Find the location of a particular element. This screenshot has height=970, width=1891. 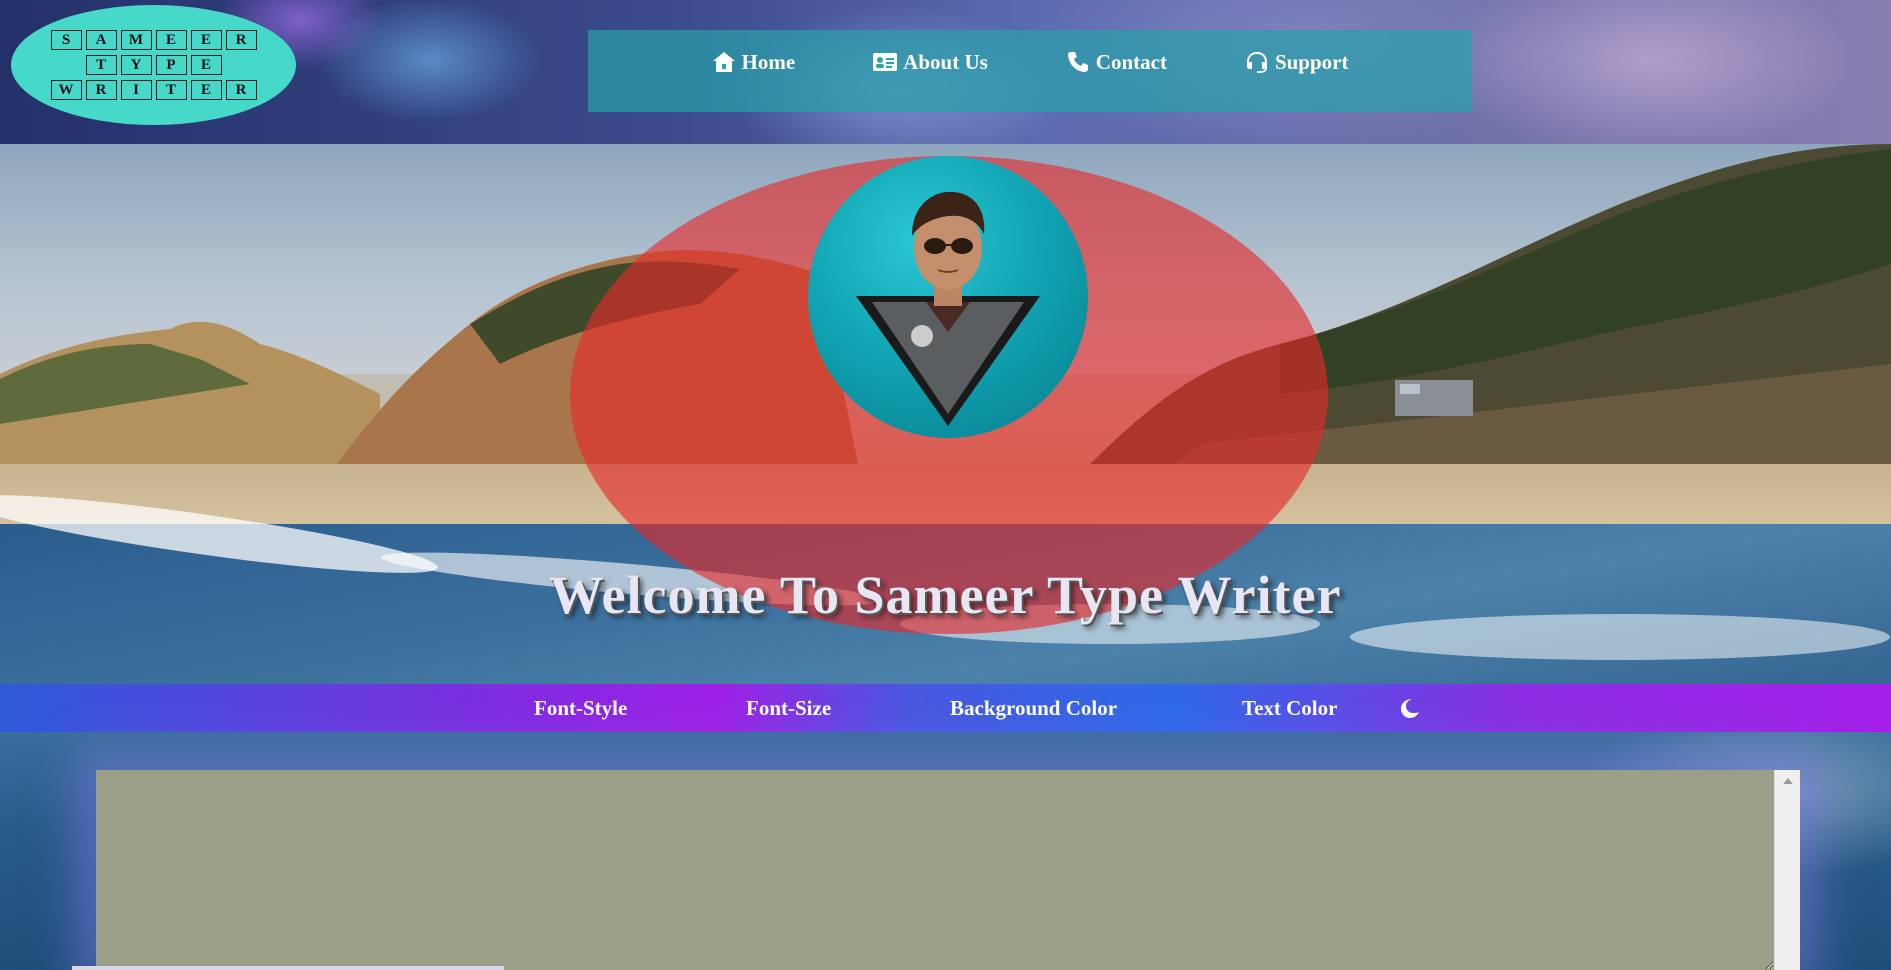

editor-scrollbar is located at coordinates (1787, 870).